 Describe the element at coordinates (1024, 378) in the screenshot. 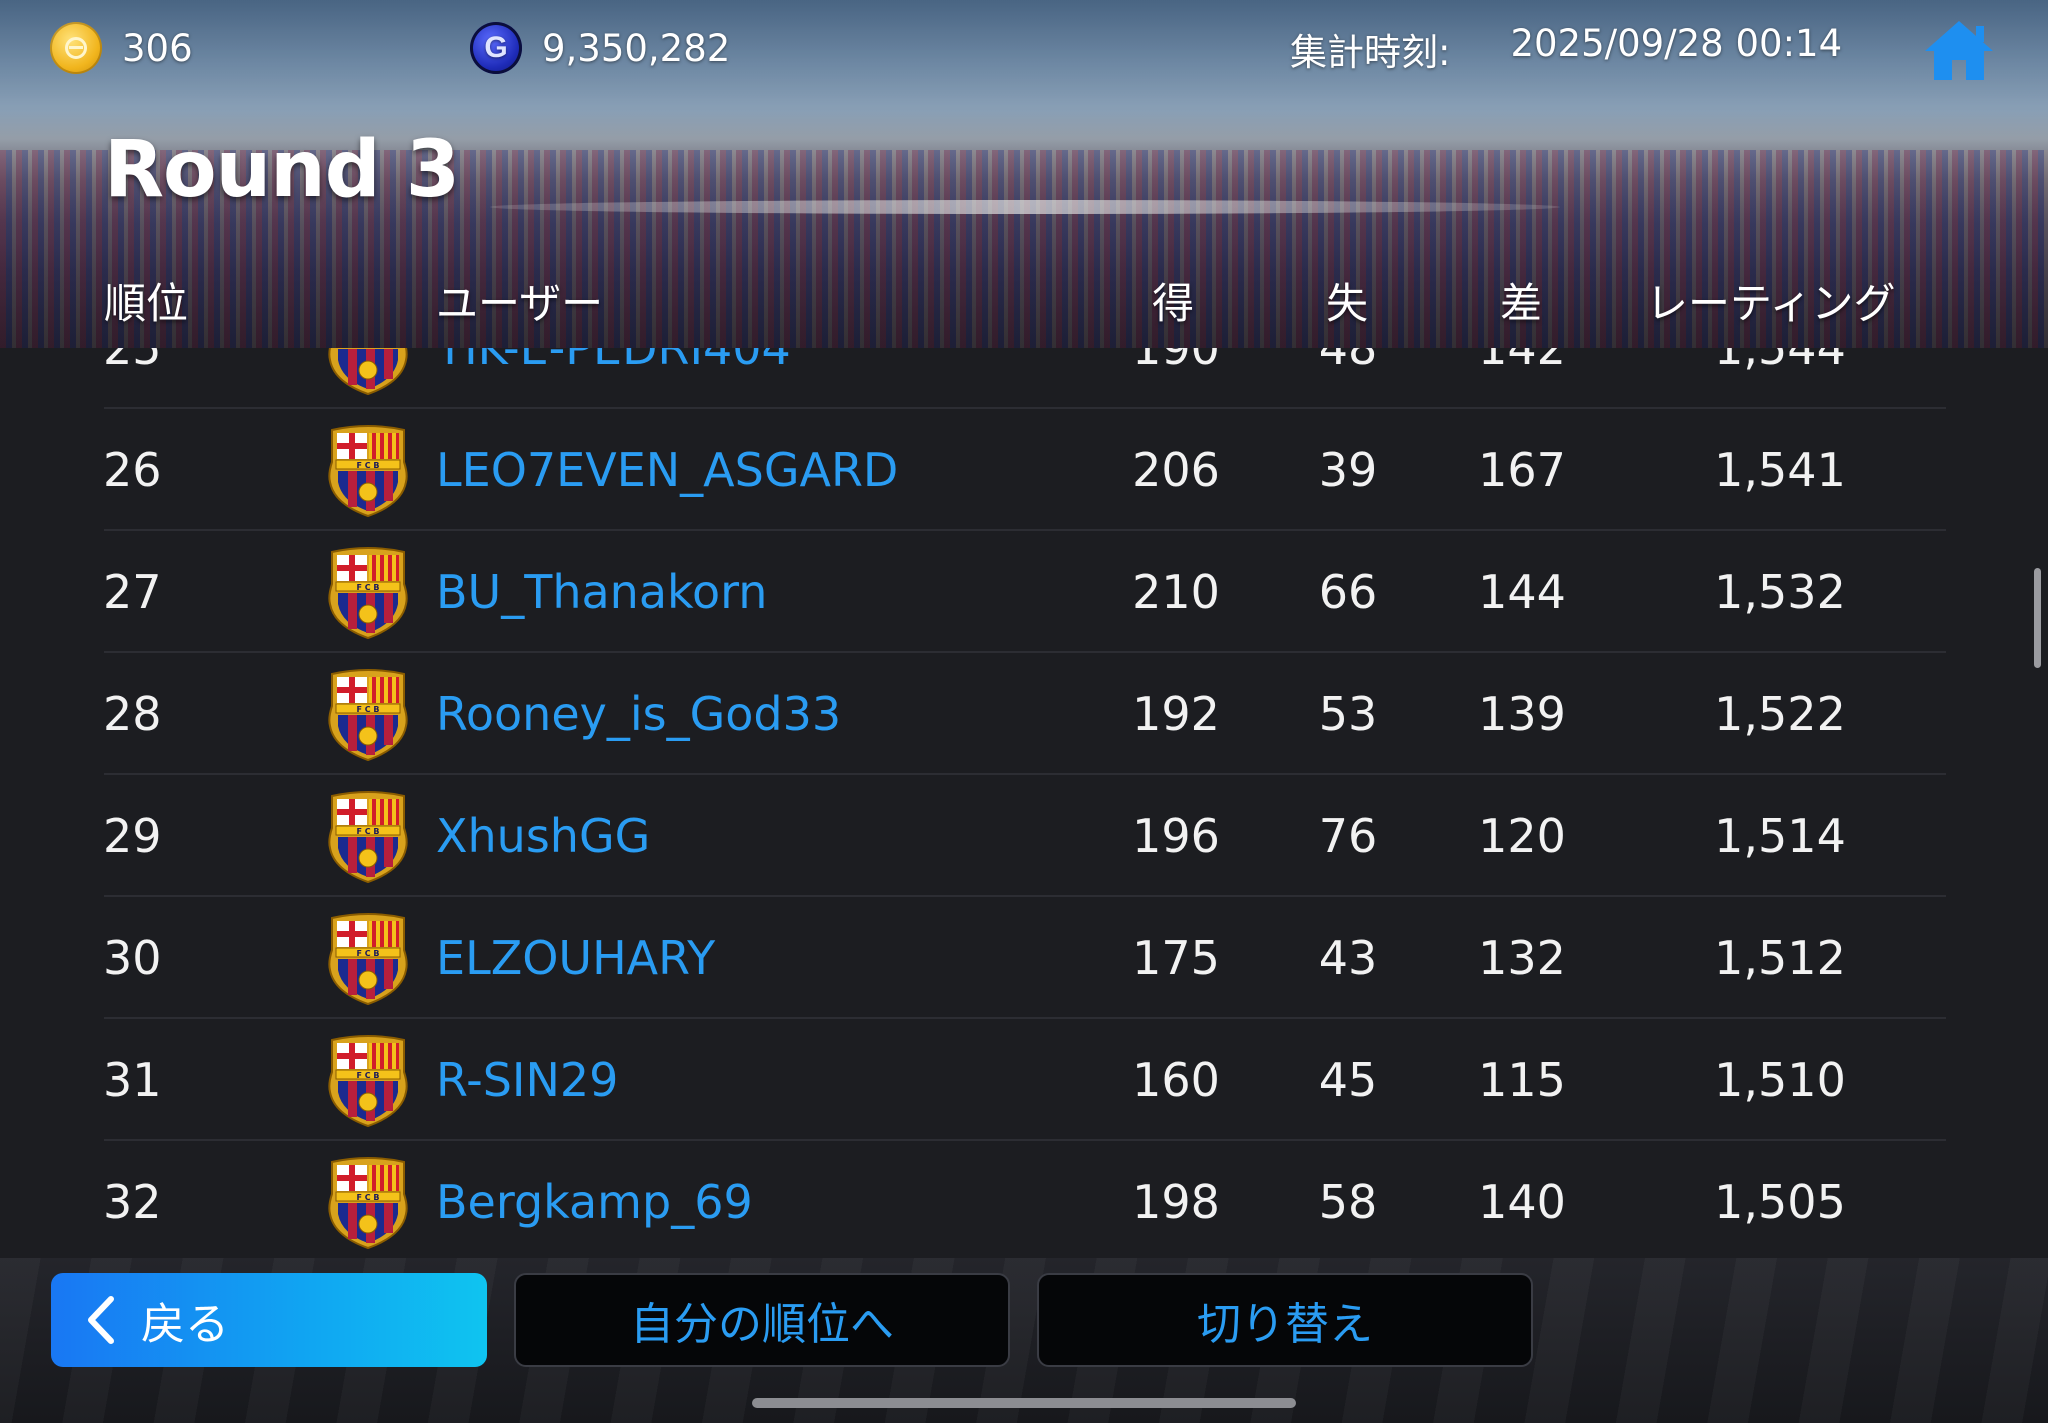

I see `table-row: 25 TIK-E-PEDRI404 190 48 142 1,544` at that location.